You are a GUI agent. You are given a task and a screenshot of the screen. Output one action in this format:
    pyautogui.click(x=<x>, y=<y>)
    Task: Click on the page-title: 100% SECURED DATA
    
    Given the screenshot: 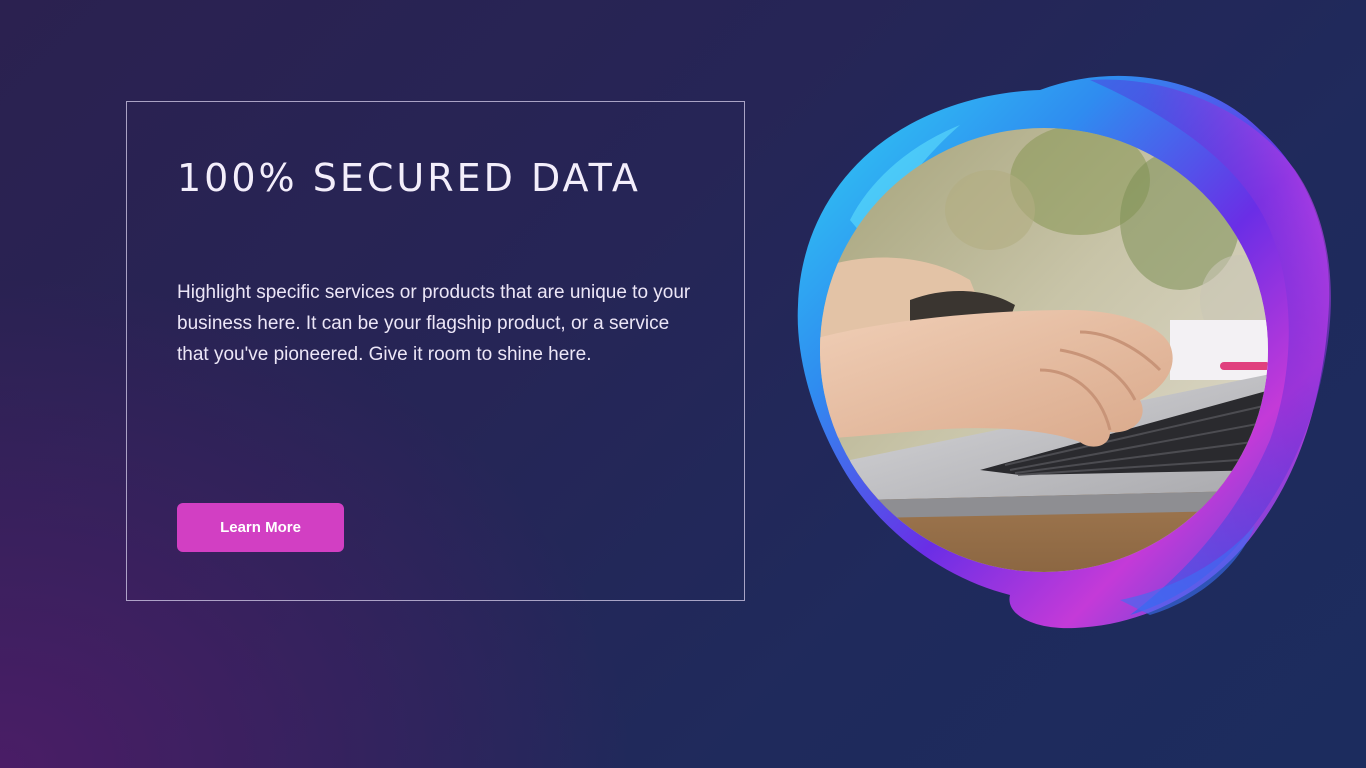 What is the action you would take?
    pyautogui.click(x=409, y=178)
    